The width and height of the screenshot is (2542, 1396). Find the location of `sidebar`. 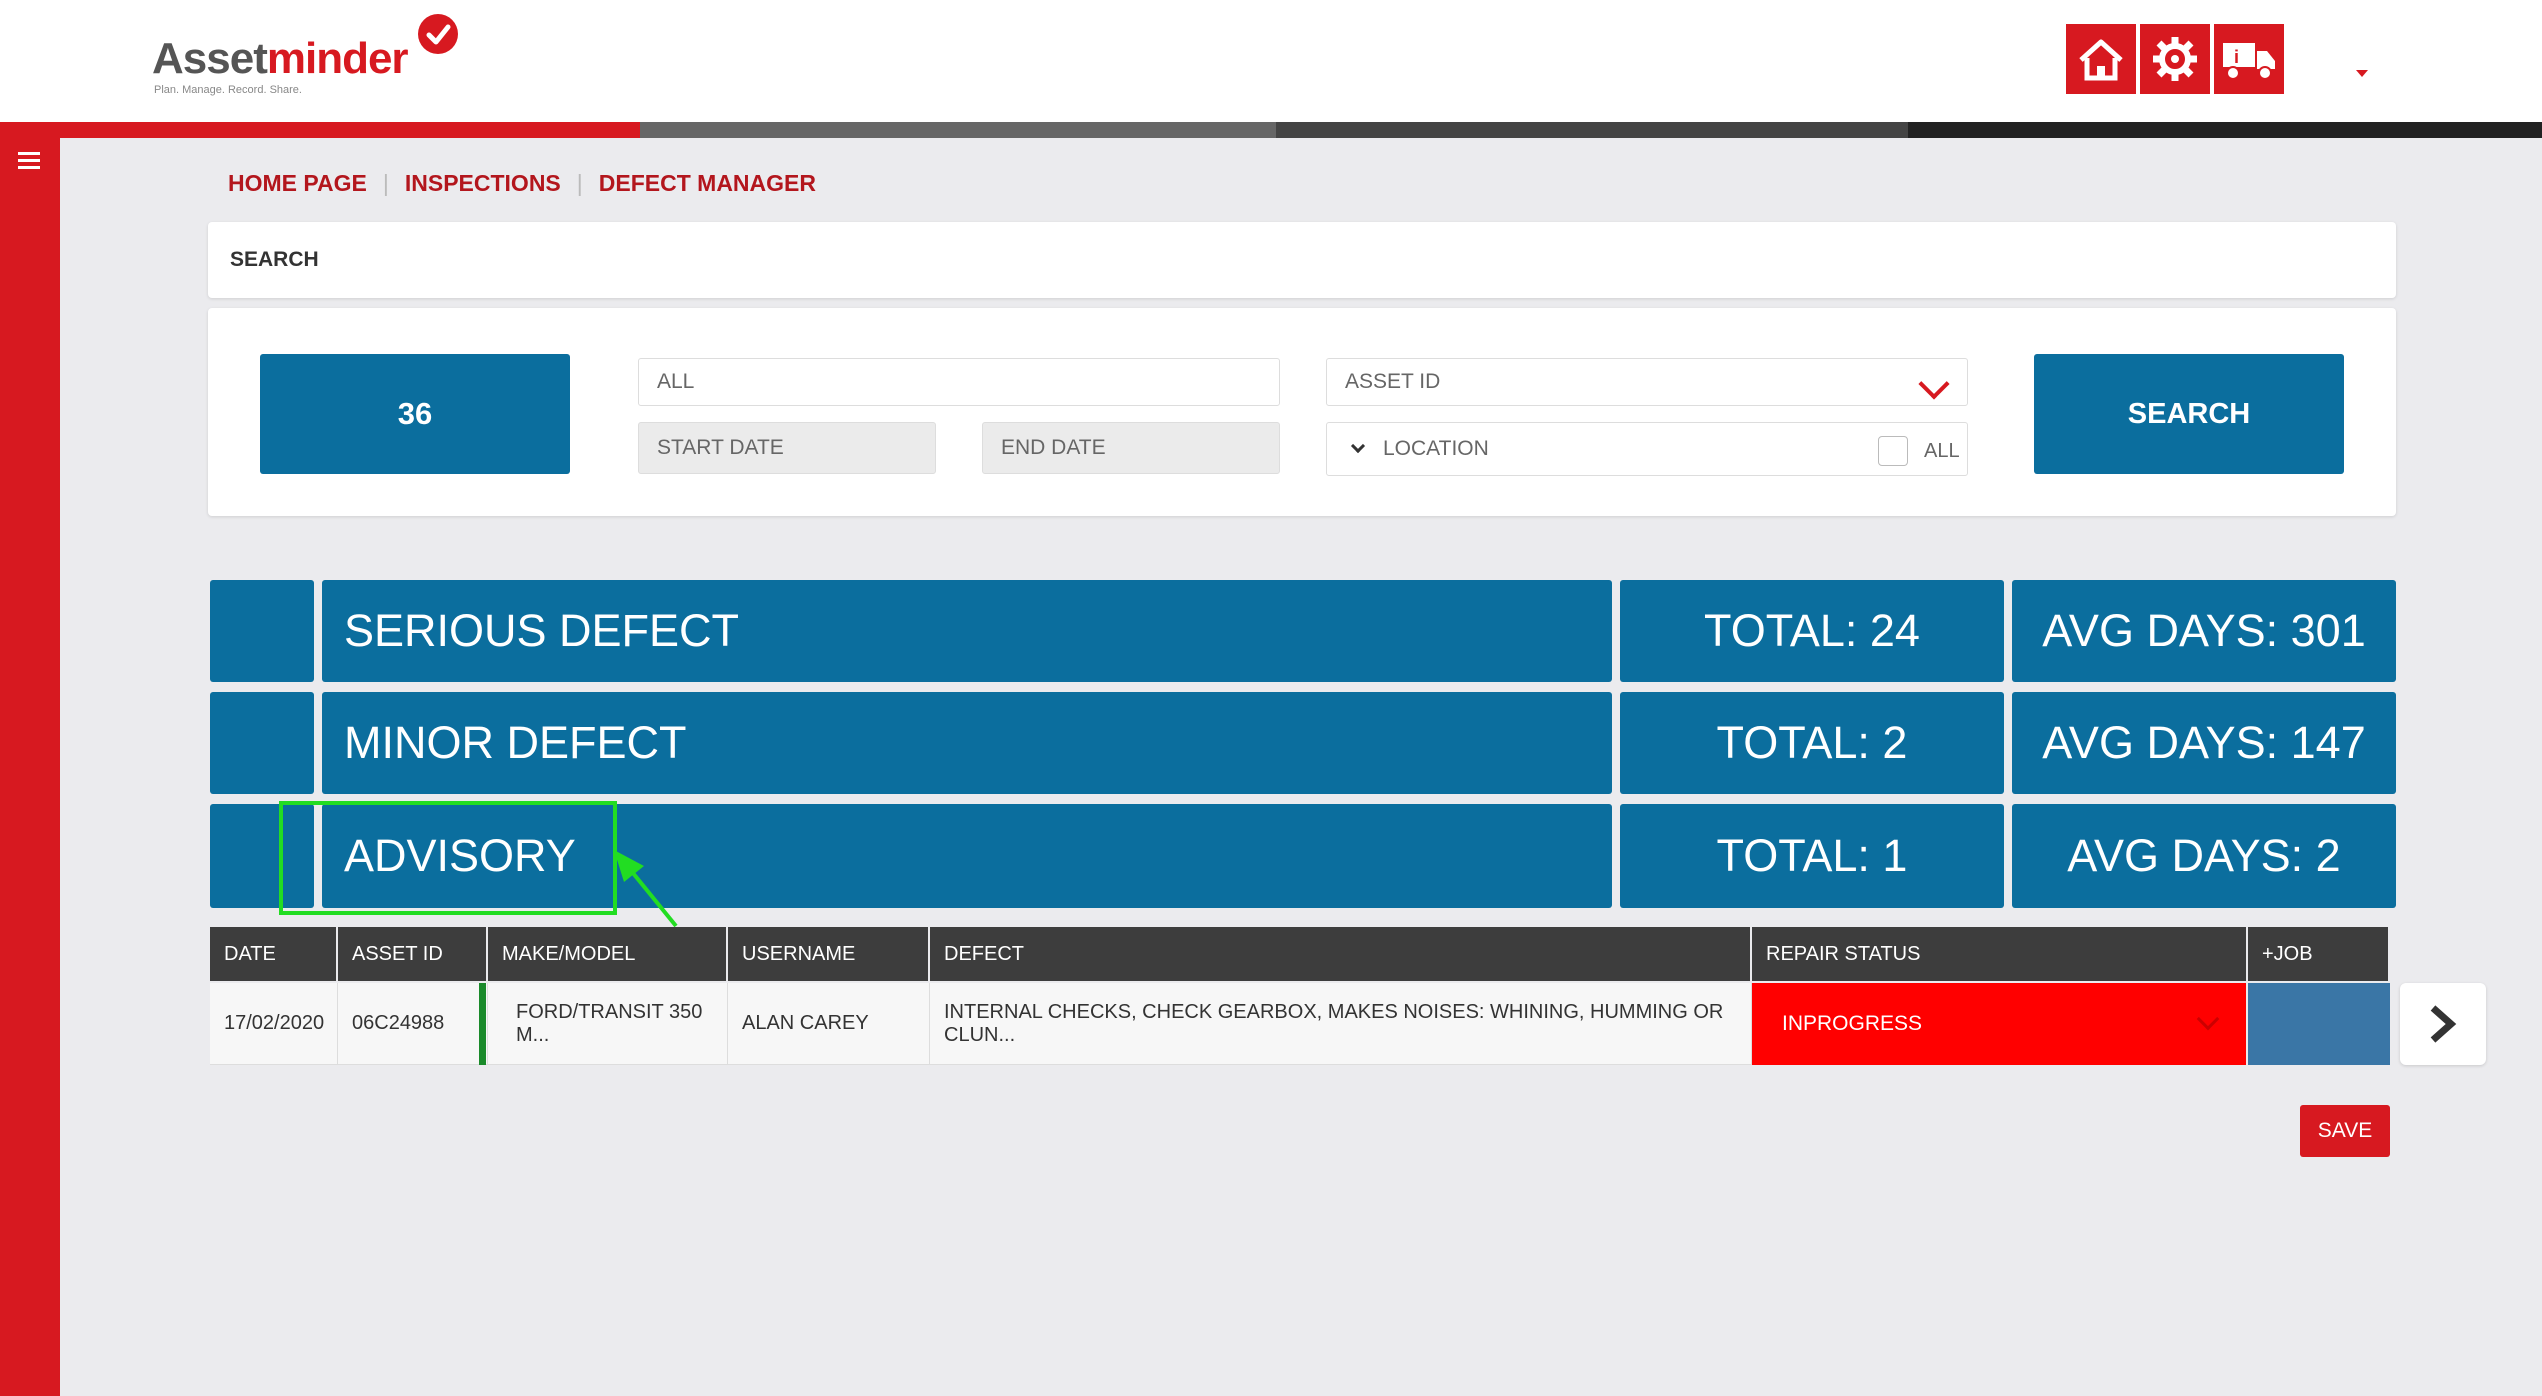

sidebar is located at coordinates (30, 767).